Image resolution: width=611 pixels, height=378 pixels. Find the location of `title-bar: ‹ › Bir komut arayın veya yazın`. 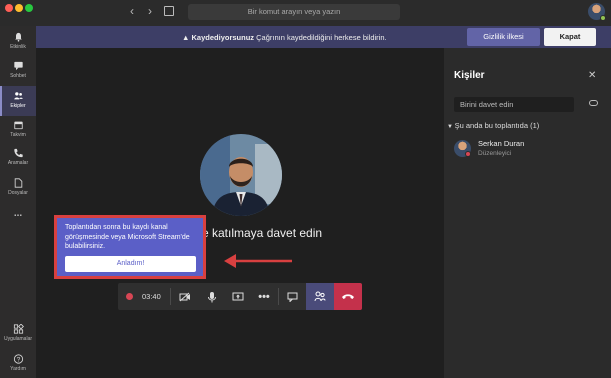

title-bar: ‹ › Bir komut arayın veya yazın is located at coordinates (305, 13).